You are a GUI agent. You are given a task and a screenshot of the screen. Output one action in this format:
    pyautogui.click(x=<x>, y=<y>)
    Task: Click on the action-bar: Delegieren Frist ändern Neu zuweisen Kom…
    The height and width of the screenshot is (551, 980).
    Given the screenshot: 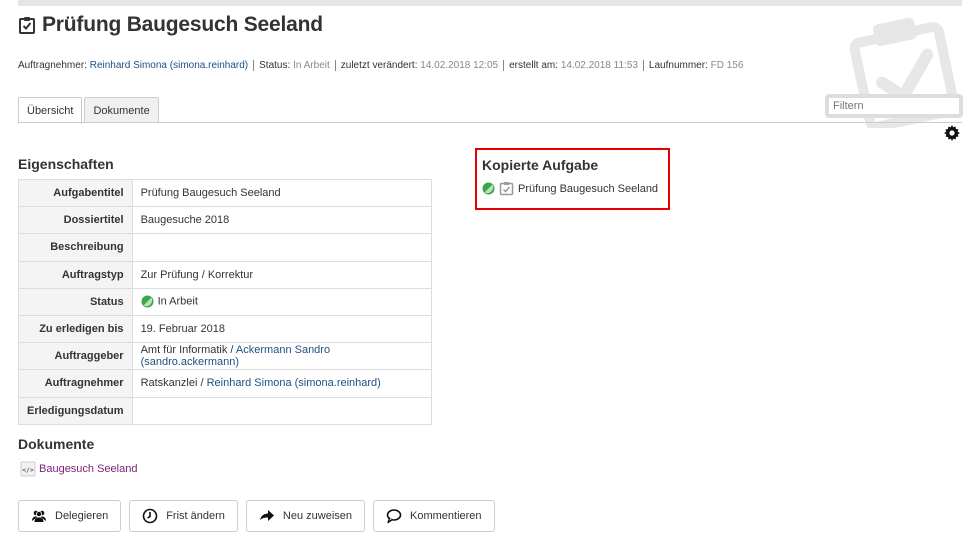 What is the action you would take?
    pyautogui.click(x=260, y=516)
    